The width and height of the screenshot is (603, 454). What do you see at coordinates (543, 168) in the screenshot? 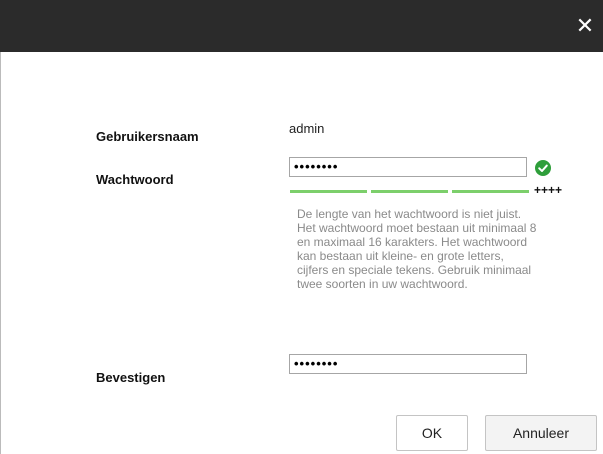
I see `check-circle-icon` at bounding box center [543, 168].